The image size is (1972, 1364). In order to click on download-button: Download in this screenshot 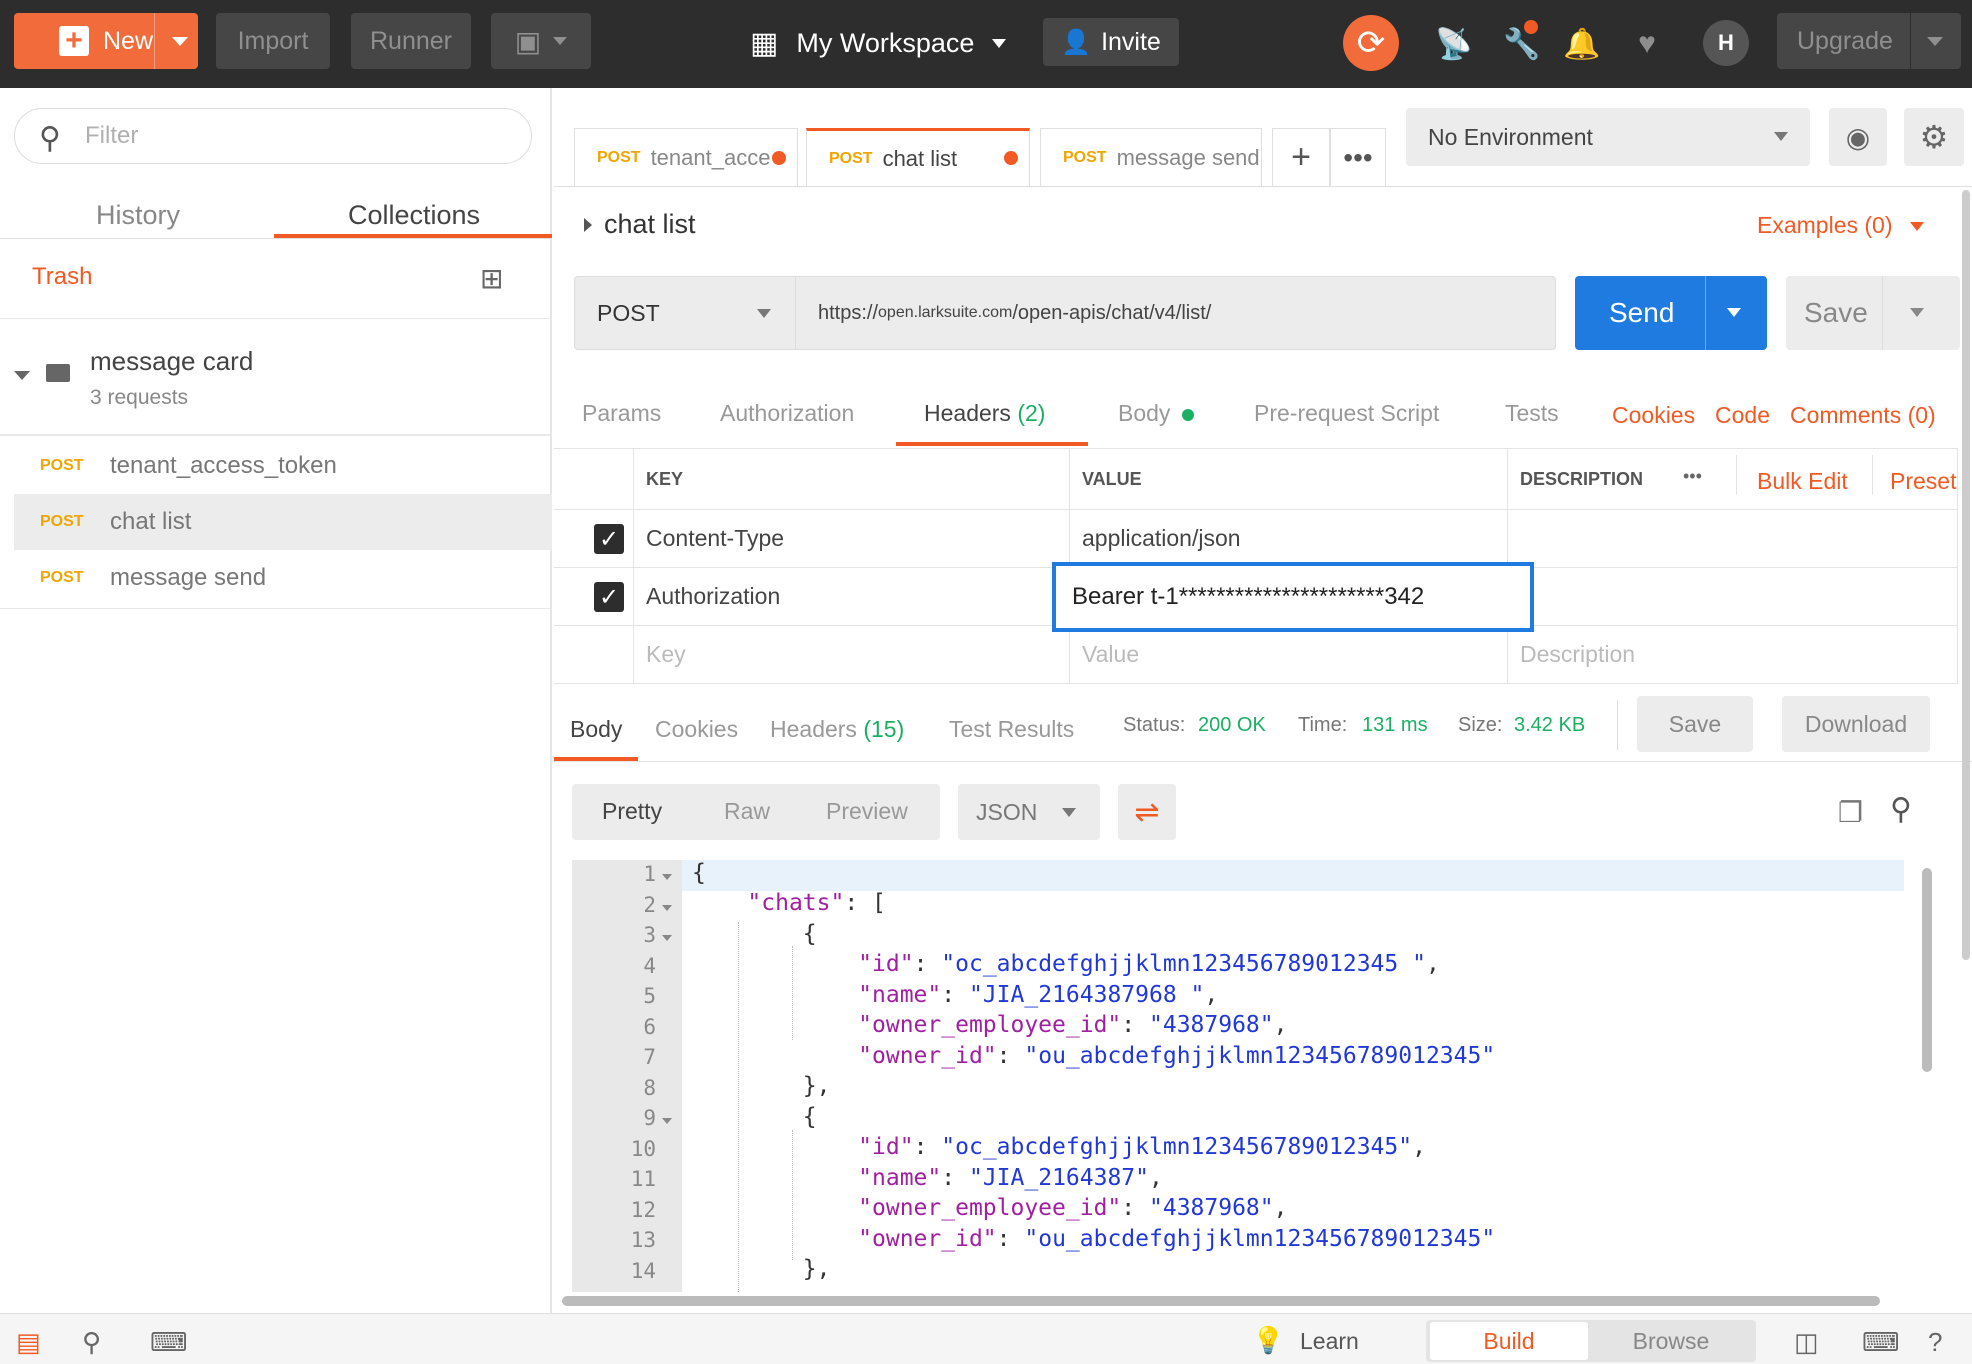, I will do `click(1856, 724)`.